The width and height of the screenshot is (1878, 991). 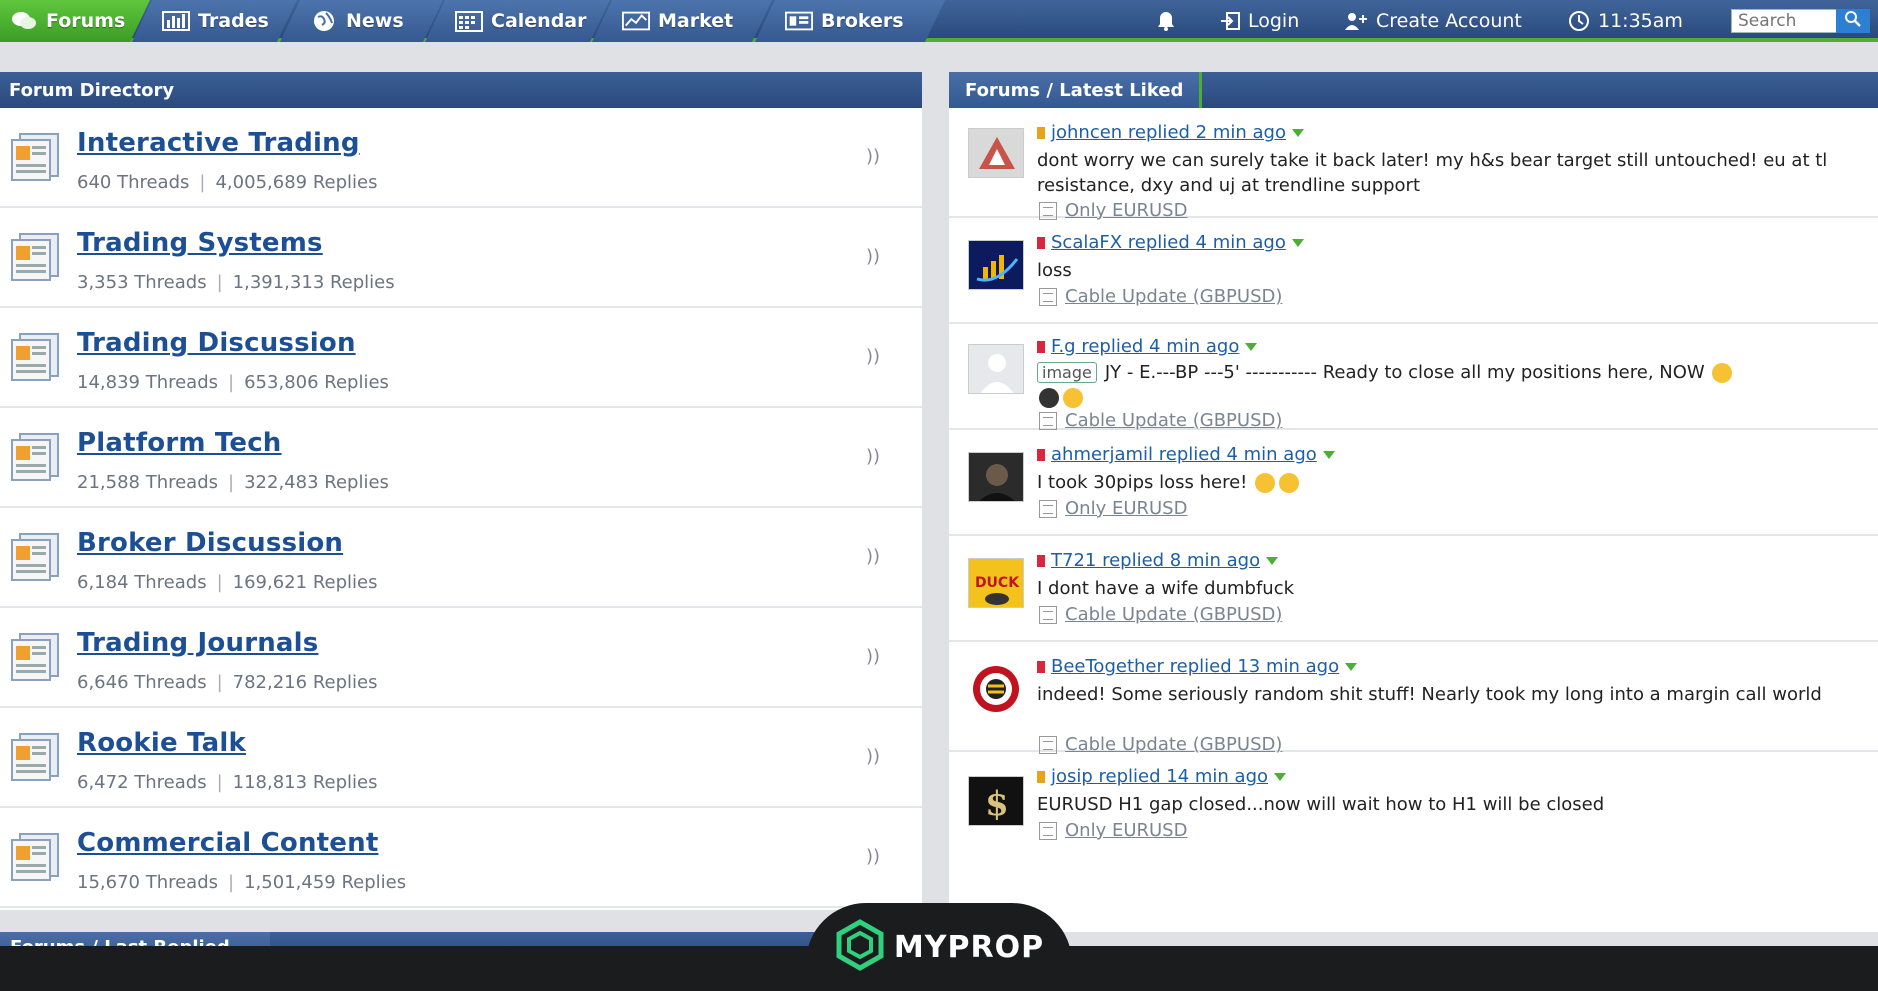 I want to click on post-header: ScalaFX replied 4 min ago, so click(x=1170, y=242).